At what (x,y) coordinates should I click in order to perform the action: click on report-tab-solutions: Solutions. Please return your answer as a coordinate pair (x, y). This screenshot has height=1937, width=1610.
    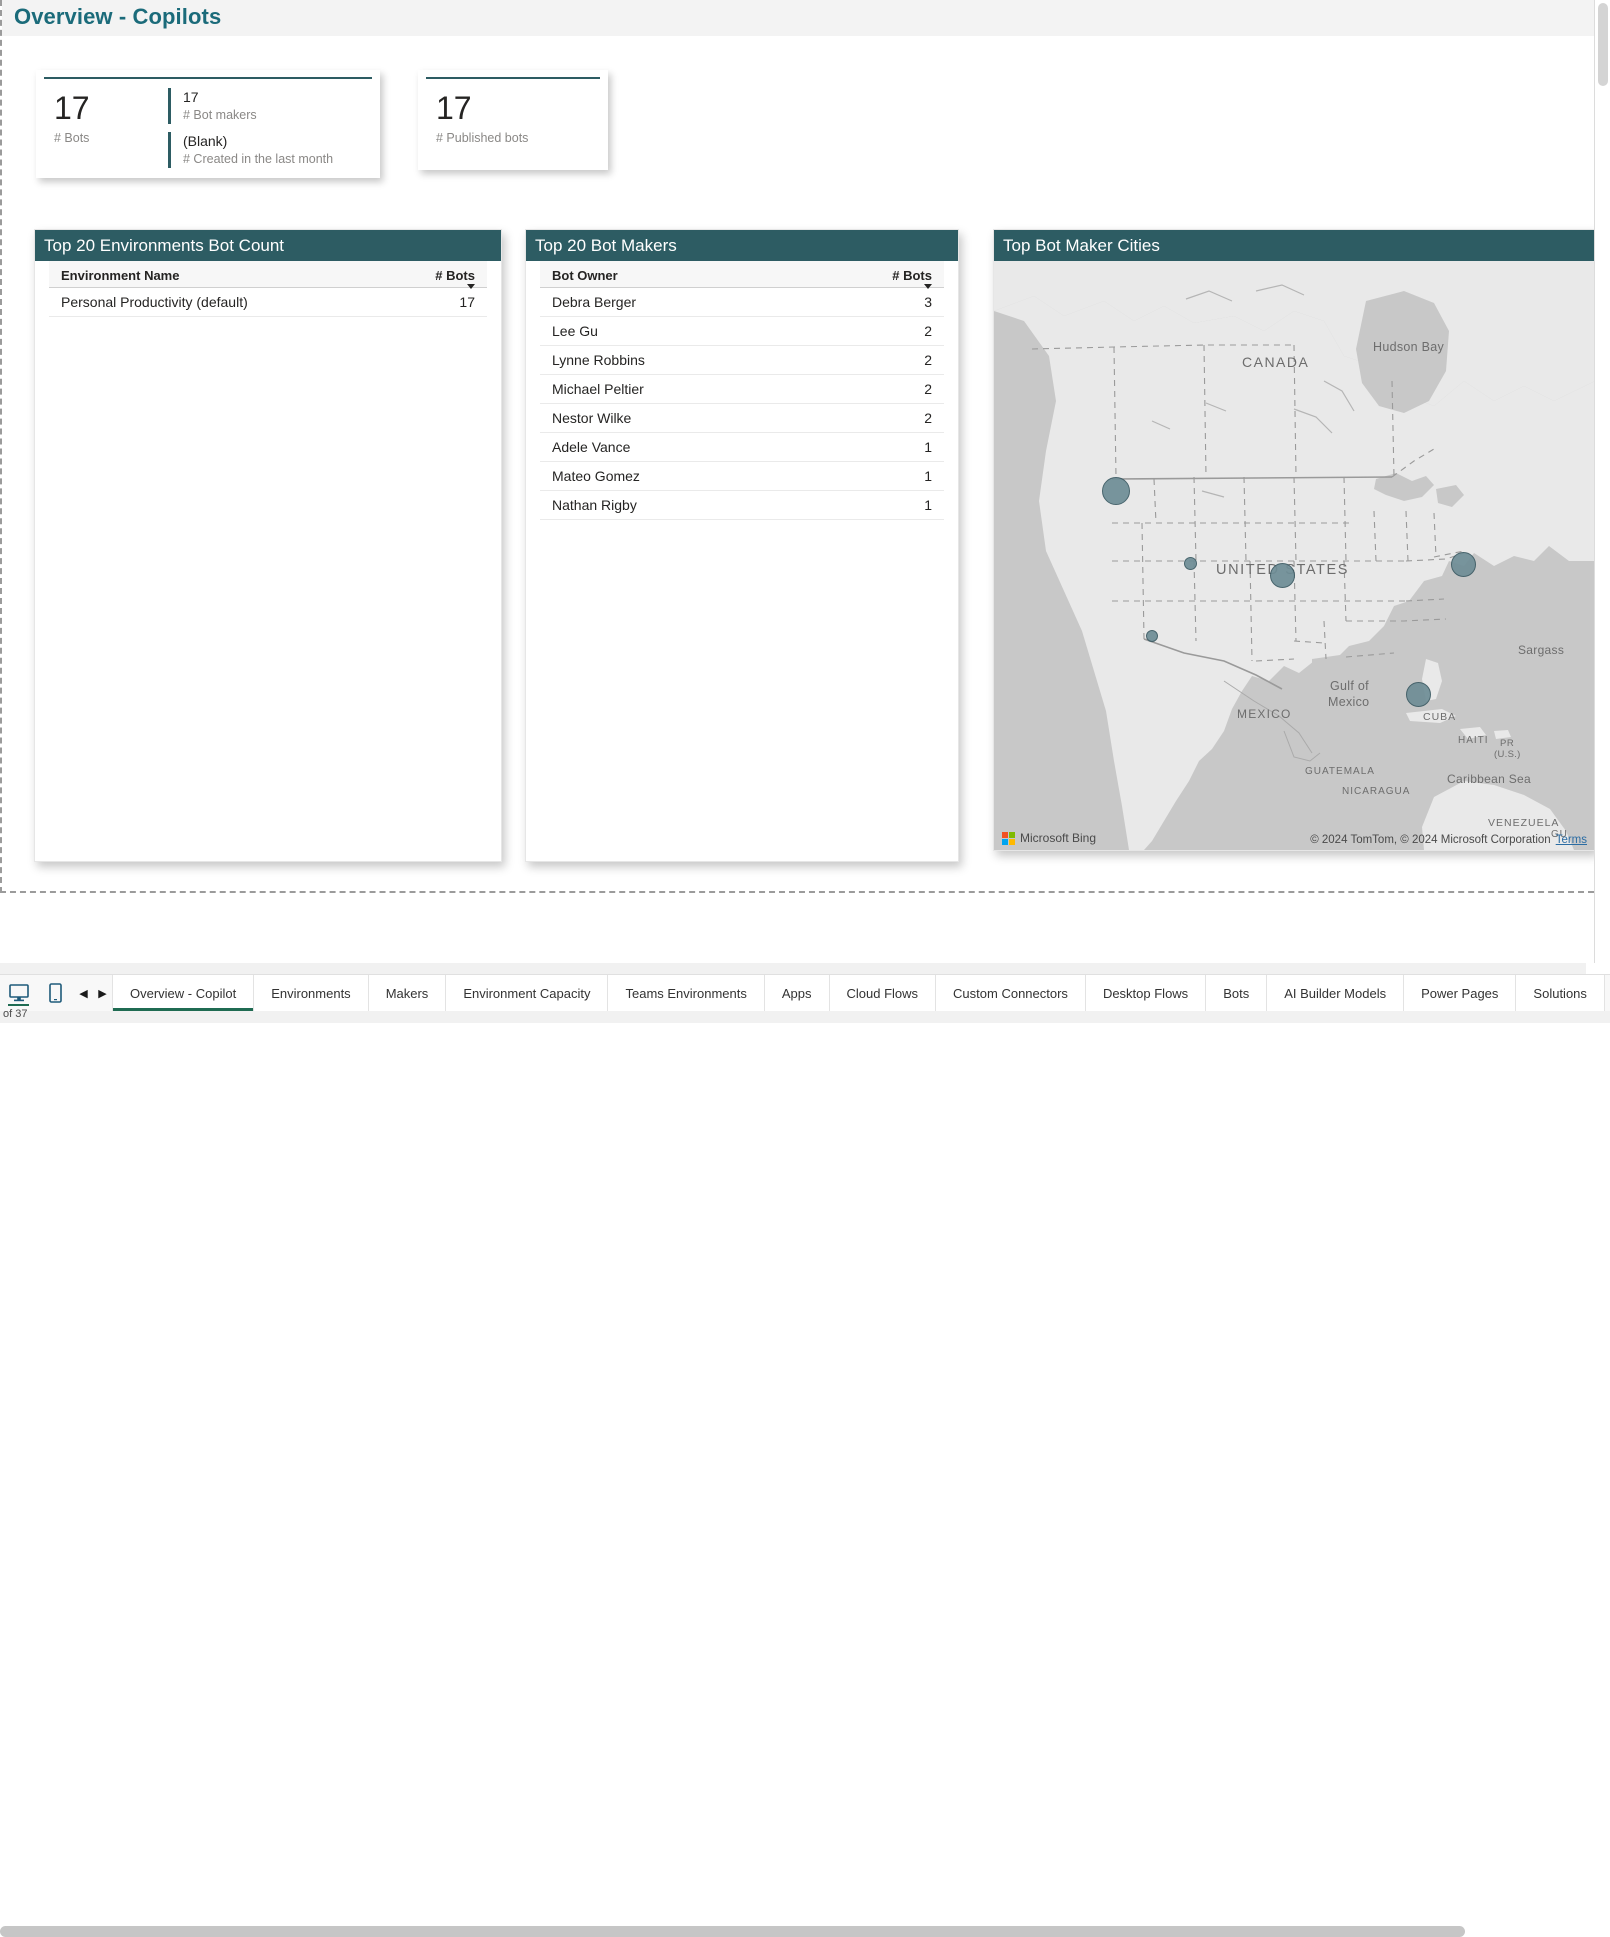
    Looking at the image, I should click on (1560, 993).